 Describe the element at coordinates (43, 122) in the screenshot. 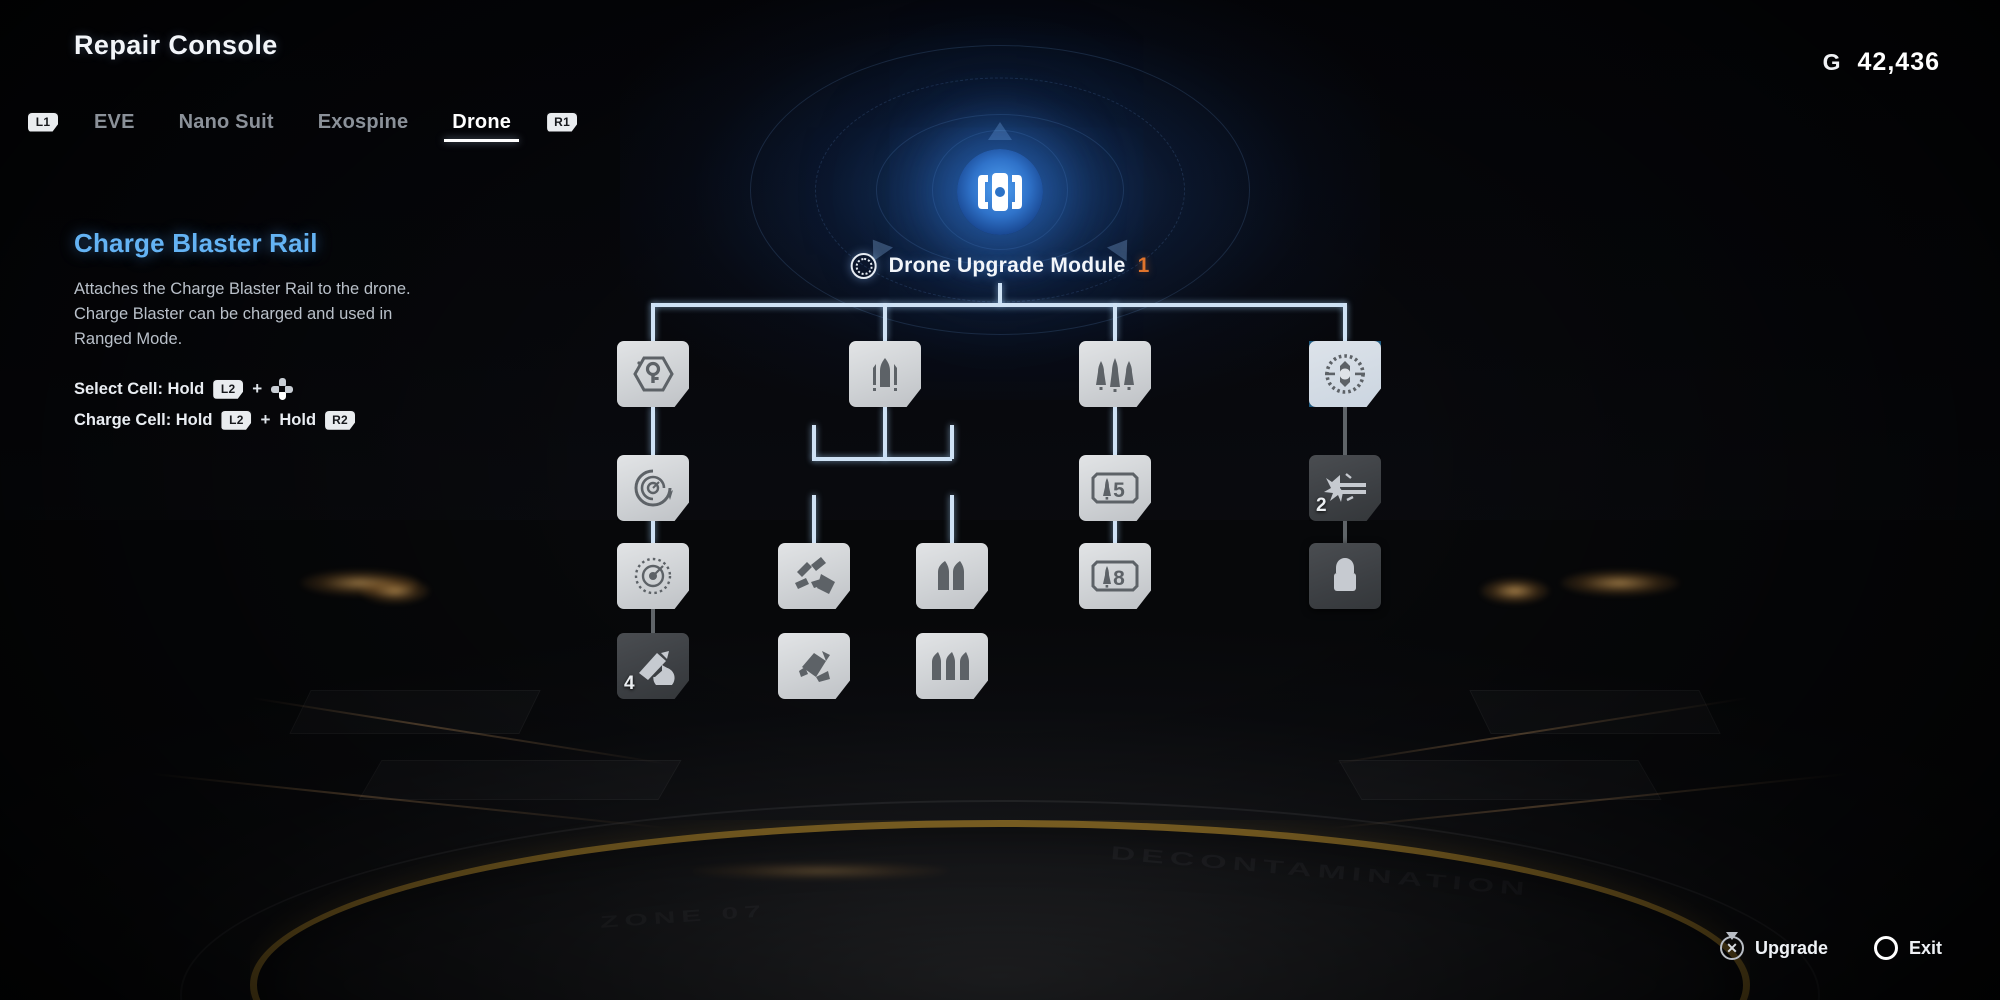

I see `l1-bumper-badge: L1` at that location.